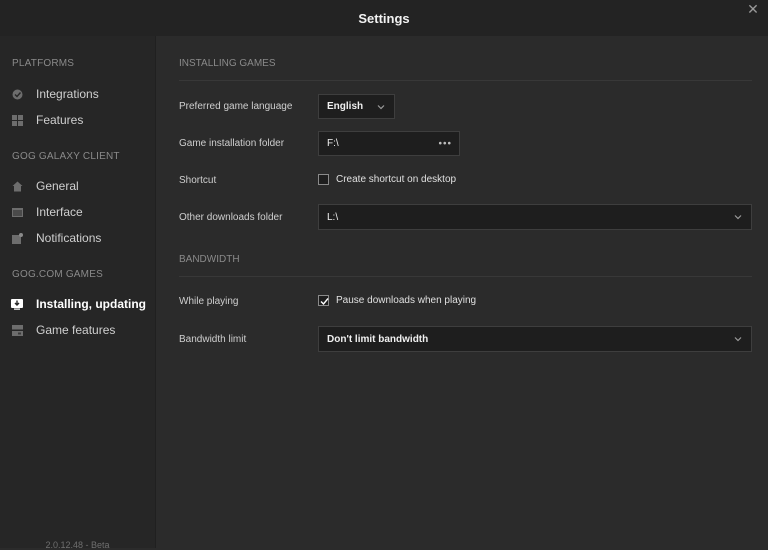 This screenshot has height=550, width=768. Describe the element at coordinates (57, 186) in the screenshot. I see `sidebar-item-label: General` at that location.